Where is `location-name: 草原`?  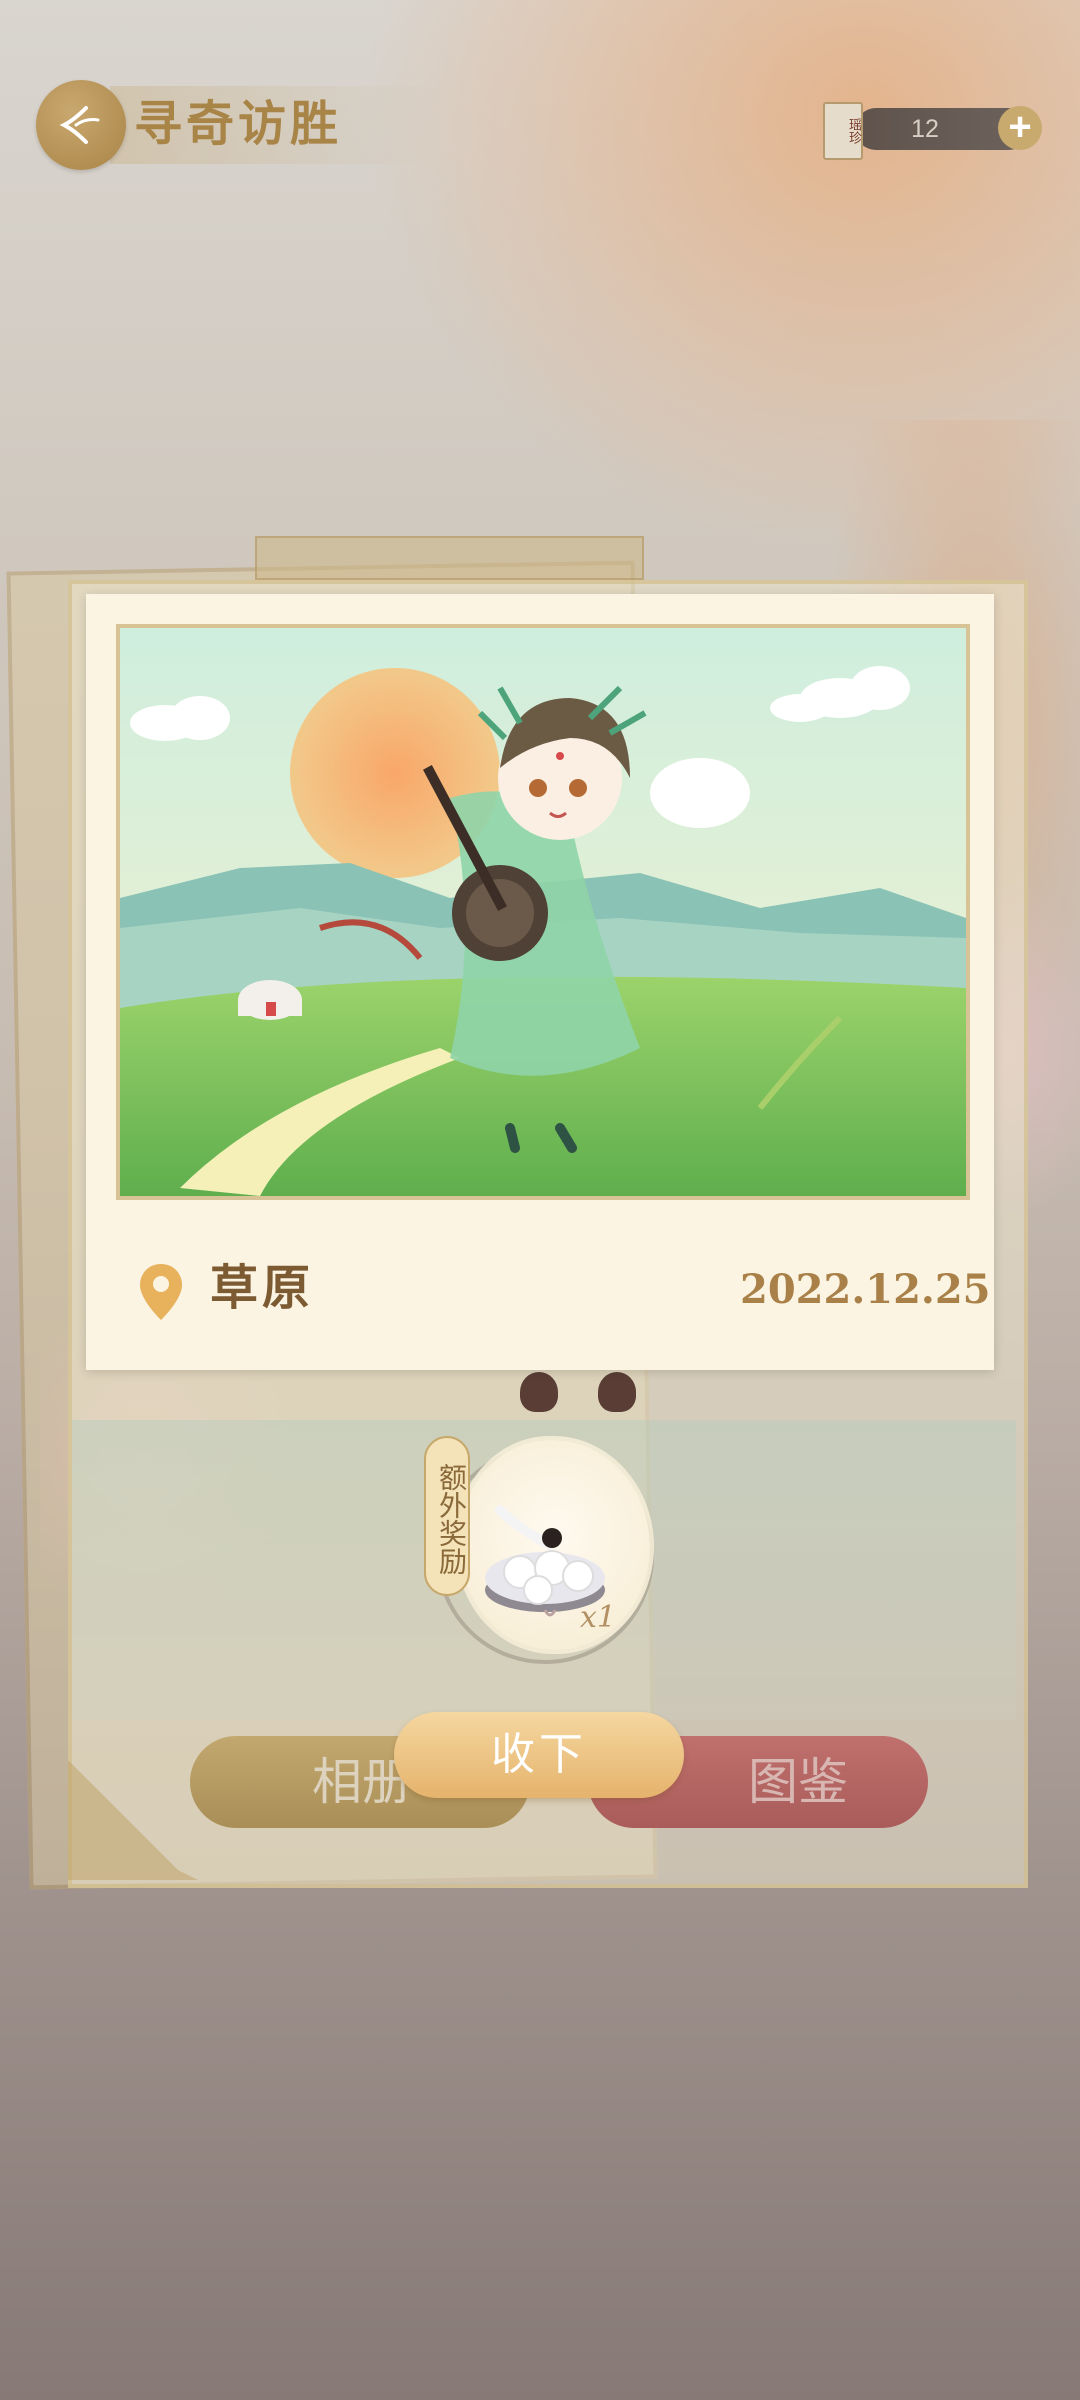 location-name: 草原 is located at coordinates (262, 1288).